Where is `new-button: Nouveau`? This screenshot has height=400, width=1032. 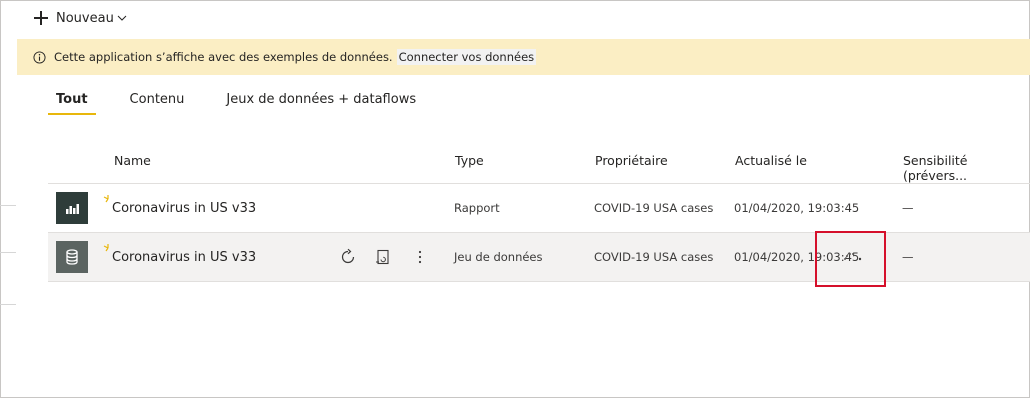 new-button: Nouveau is located at coordinates (80, 18).